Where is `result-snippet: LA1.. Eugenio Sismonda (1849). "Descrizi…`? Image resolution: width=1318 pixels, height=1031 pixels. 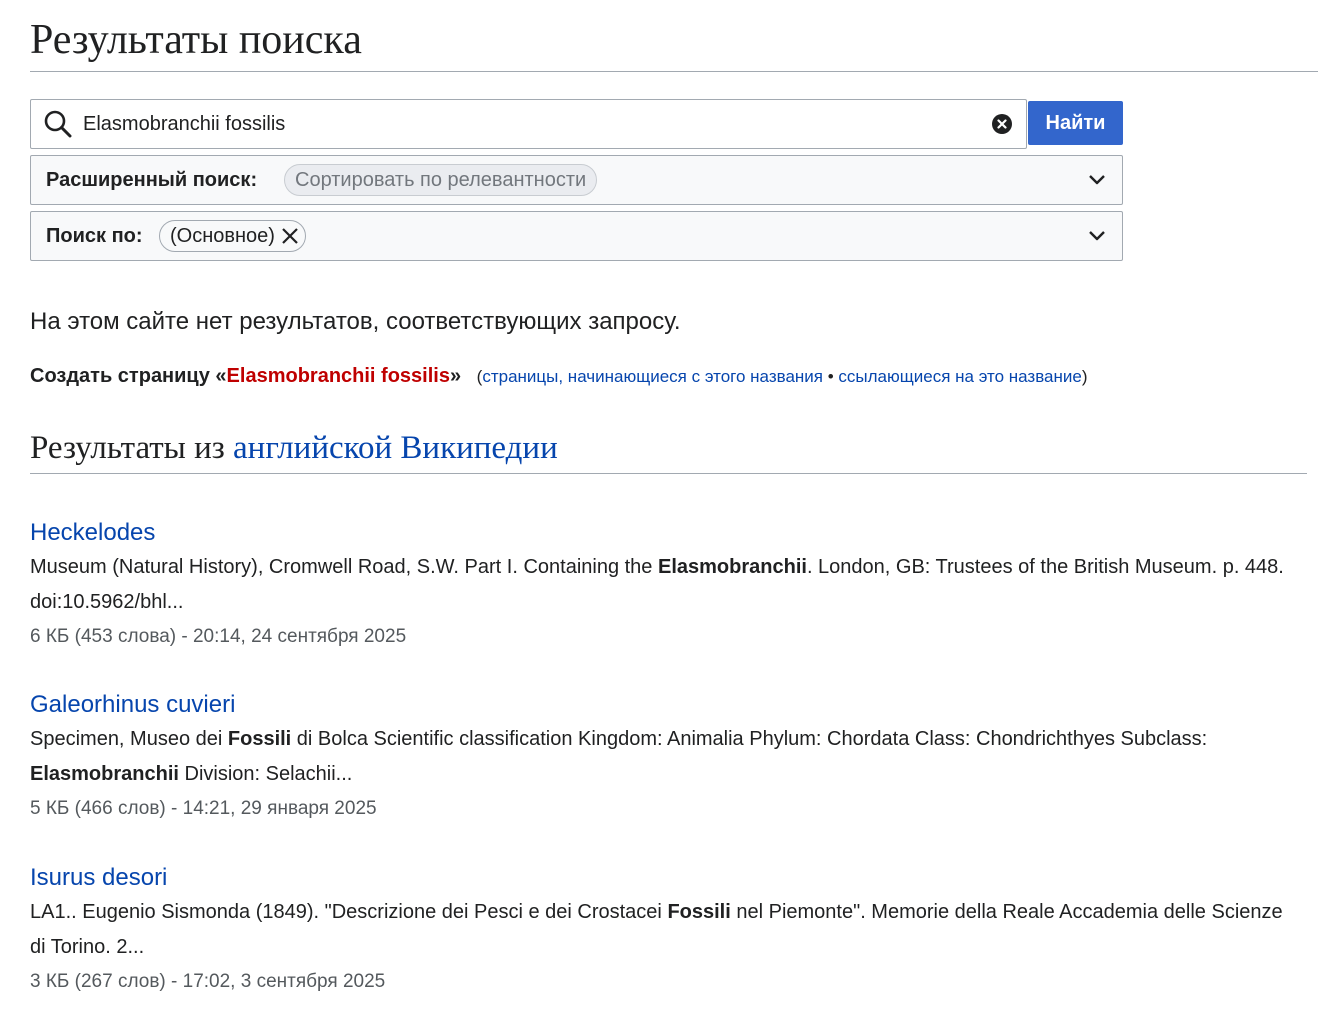 result-snippet: LA1.. Eugenio Sismonda (1849). "Descrizi… is located at coordinates (660, 930).